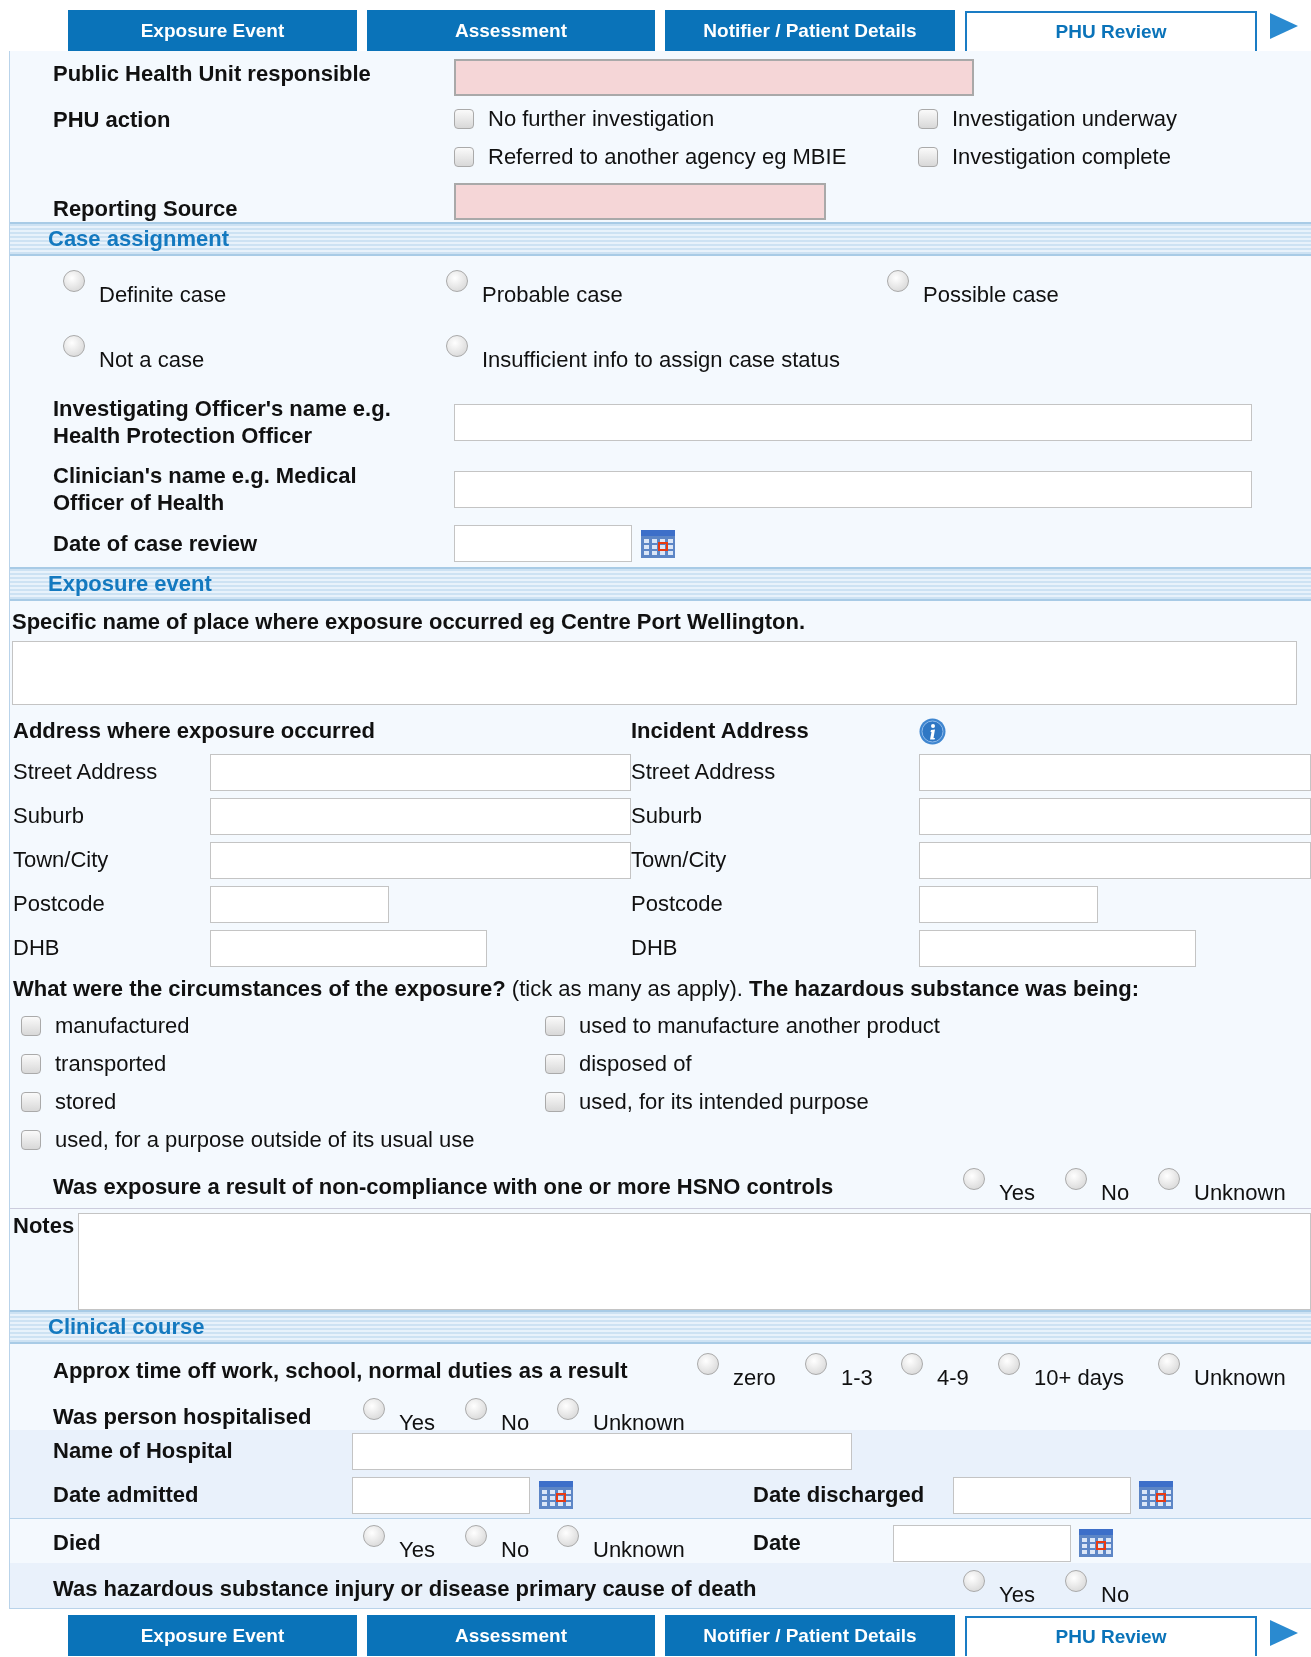  Describe the element at coordinates (283, 1102) in the screenshot. I see `checkbox-option: stored` at that location.